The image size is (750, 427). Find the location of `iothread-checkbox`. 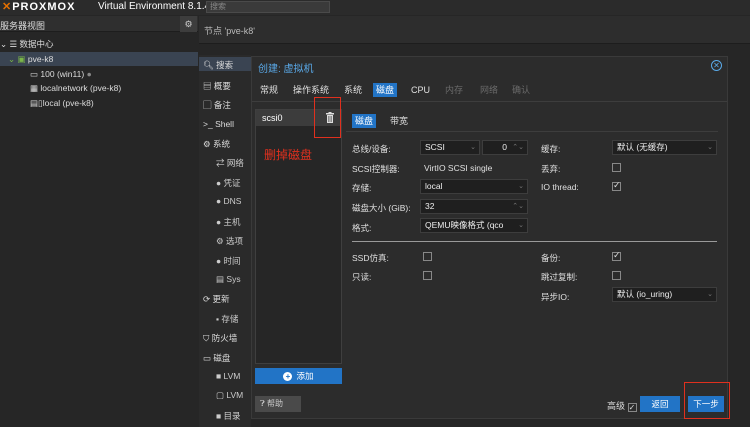

iothread-checkbox is located at coordinates (616, 185).